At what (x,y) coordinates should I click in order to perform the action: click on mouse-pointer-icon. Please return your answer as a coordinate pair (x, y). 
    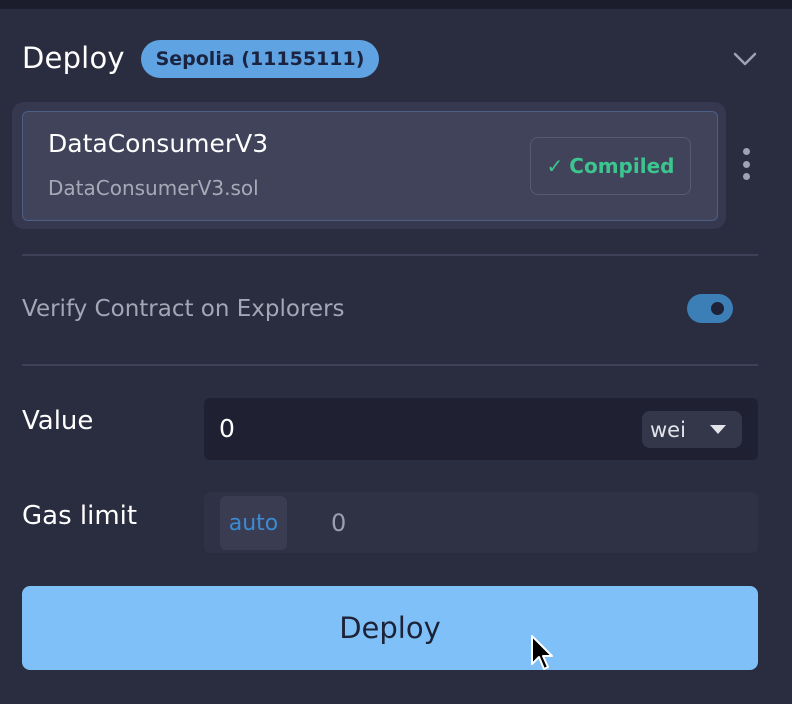
    Looking at the image, I should click on (542, 652).